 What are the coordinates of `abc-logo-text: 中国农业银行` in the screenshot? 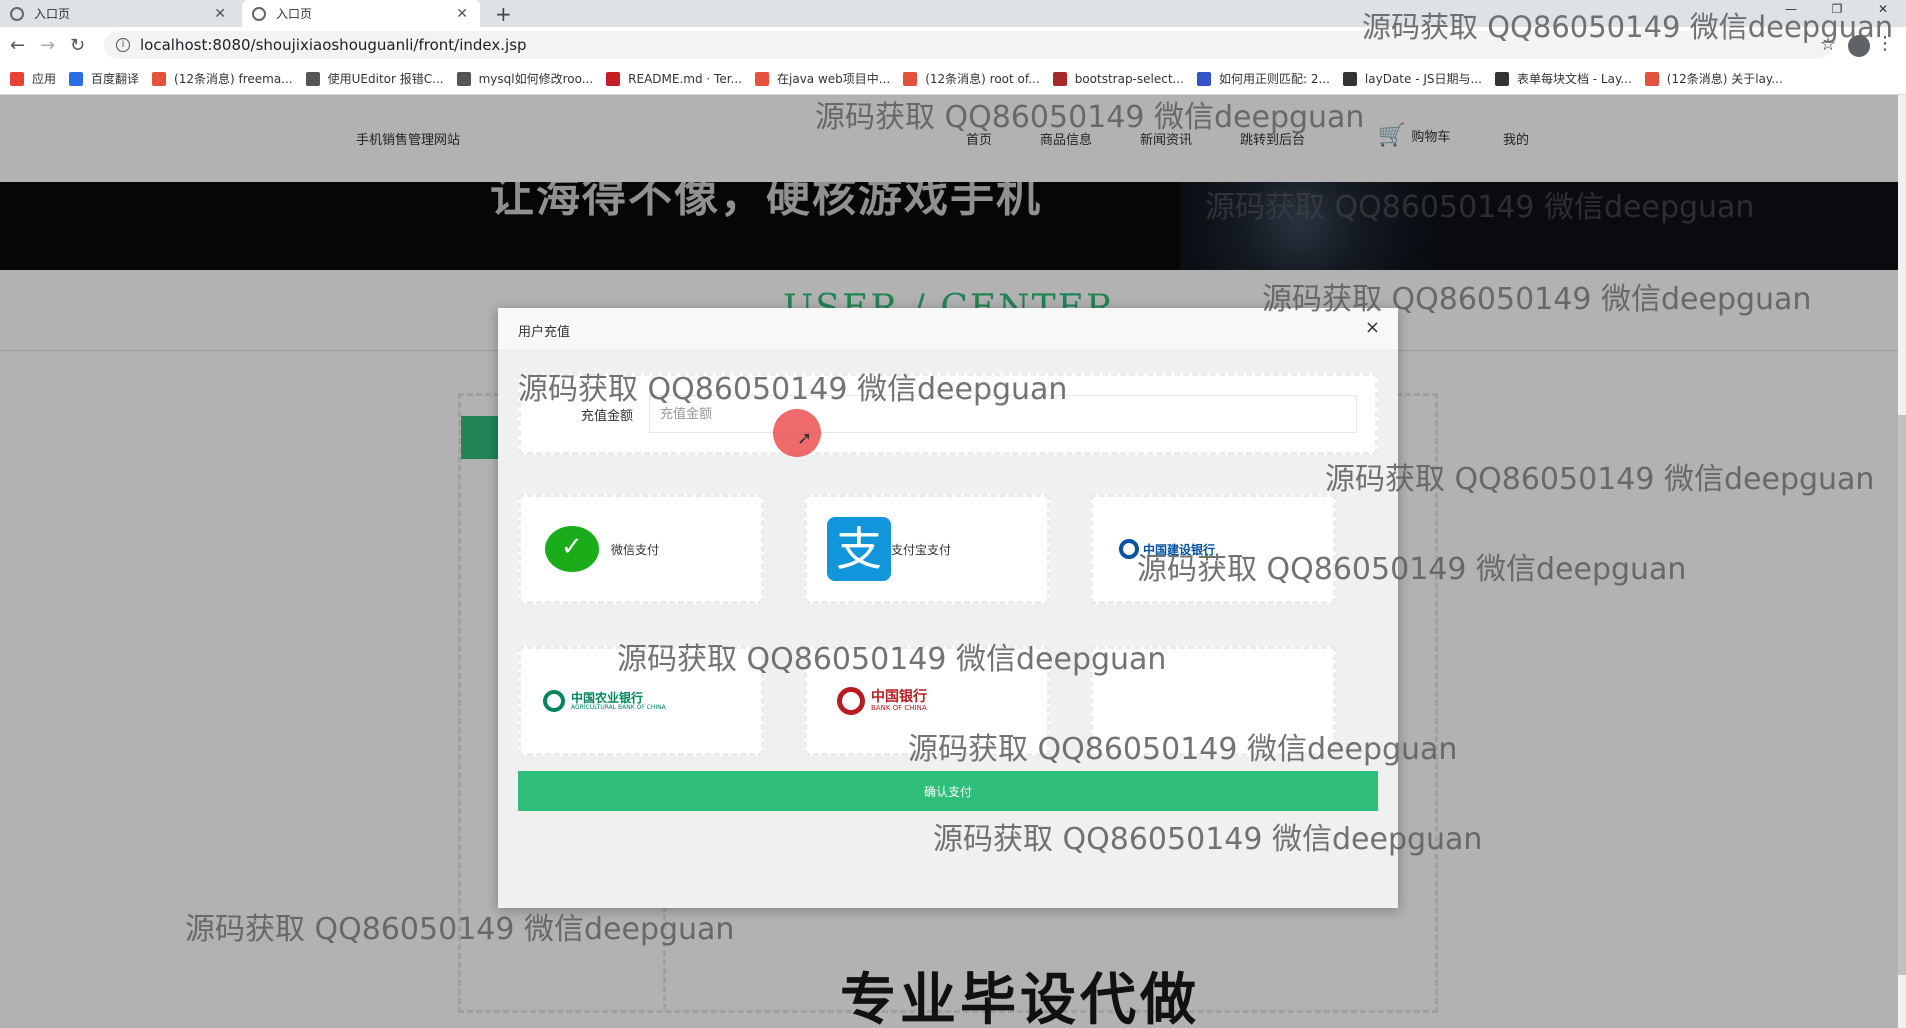 It's located at (607, 697).